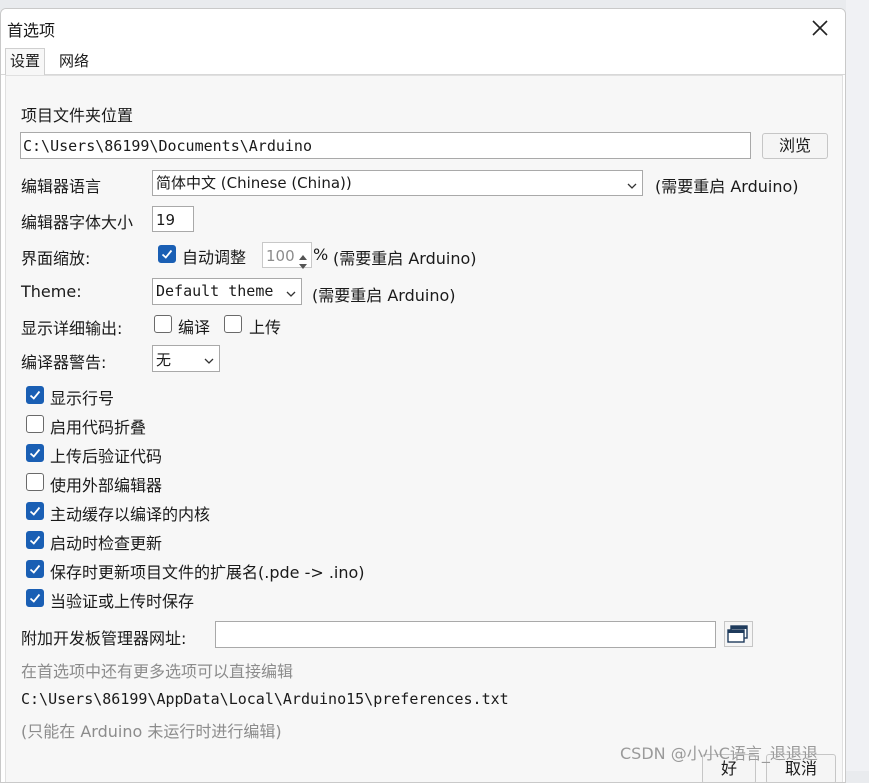 This screenshot has height=783, width=869. Describe the element at coordinates (106, 485) in the screenshot. I see `option-label-external-editor: 使用外部编辑器` at that location.